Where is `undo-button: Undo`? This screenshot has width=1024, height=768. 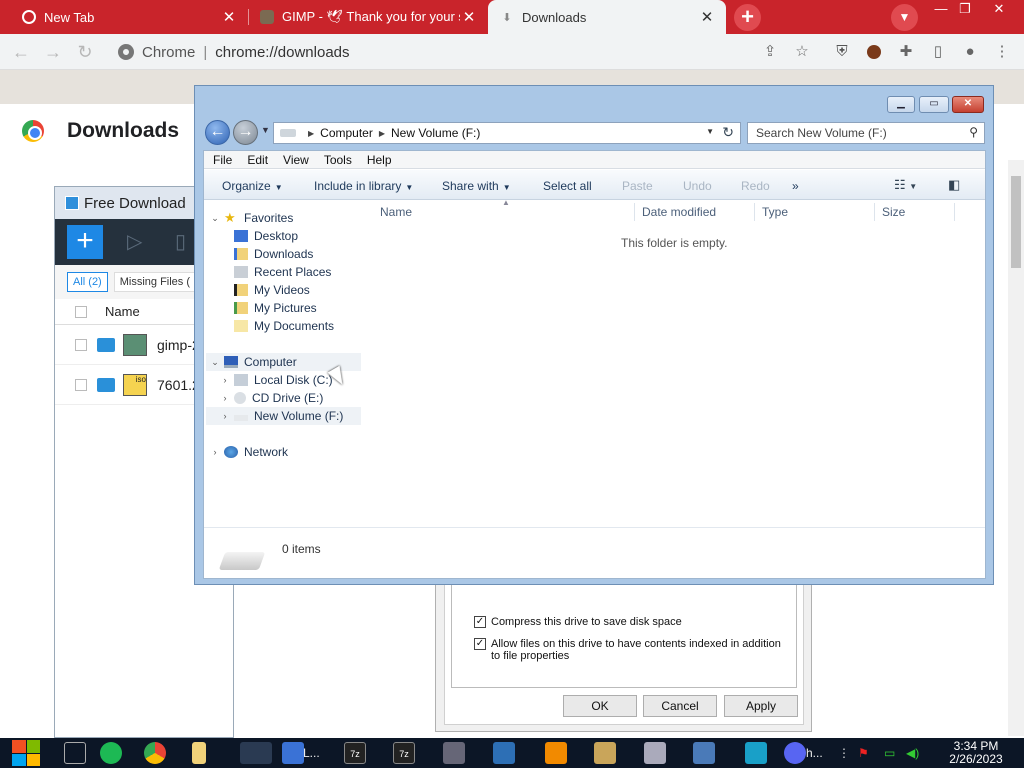 undo-button: Undo is located at coordinates (697, 186).